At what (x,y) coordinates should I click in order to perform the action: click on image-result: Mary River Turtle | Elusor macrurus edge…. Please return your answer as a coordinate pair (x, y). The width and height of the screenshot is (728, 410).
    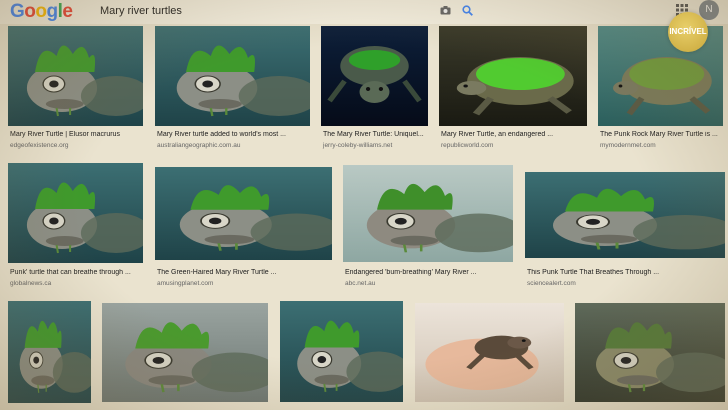
    Looking at the image, I should click on (75, 89).